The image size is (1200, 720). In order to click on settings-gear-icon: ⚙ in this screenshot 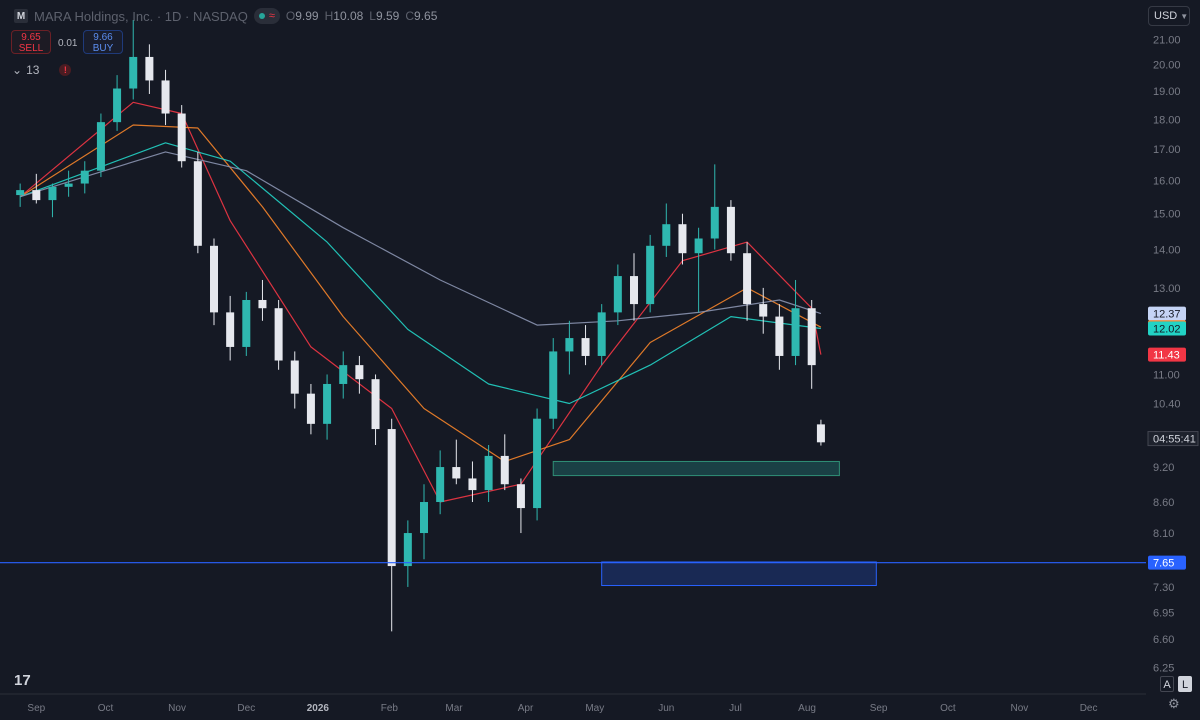, I will do `click(1174, 704)`.